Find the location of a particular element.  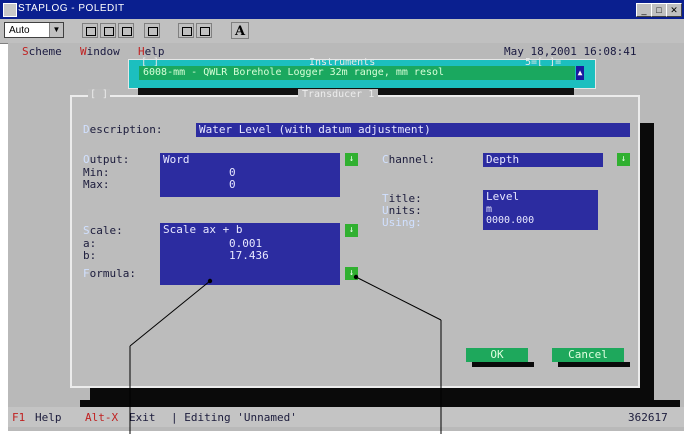

cancel-button: Cancel is located at coordinates (588, 355).